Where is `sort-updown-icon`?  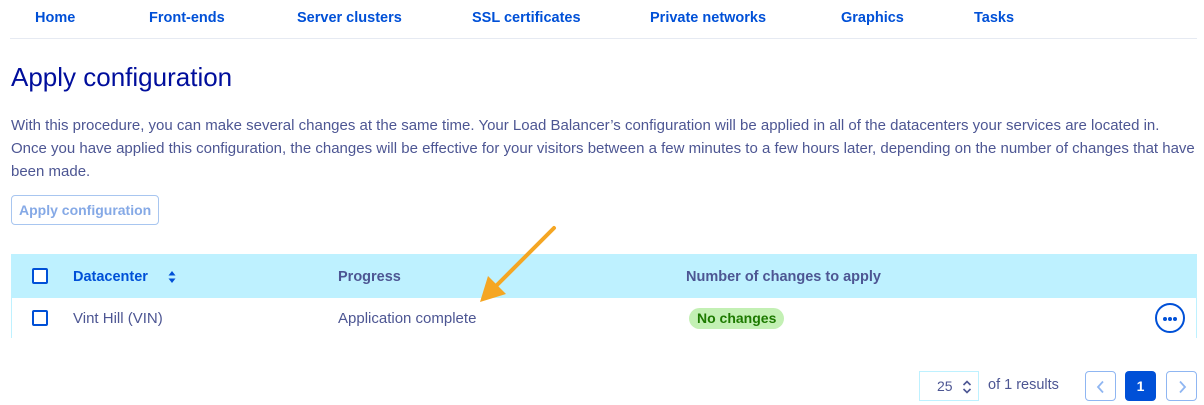 sort-updown-icon is located at coordinates (172, 277).